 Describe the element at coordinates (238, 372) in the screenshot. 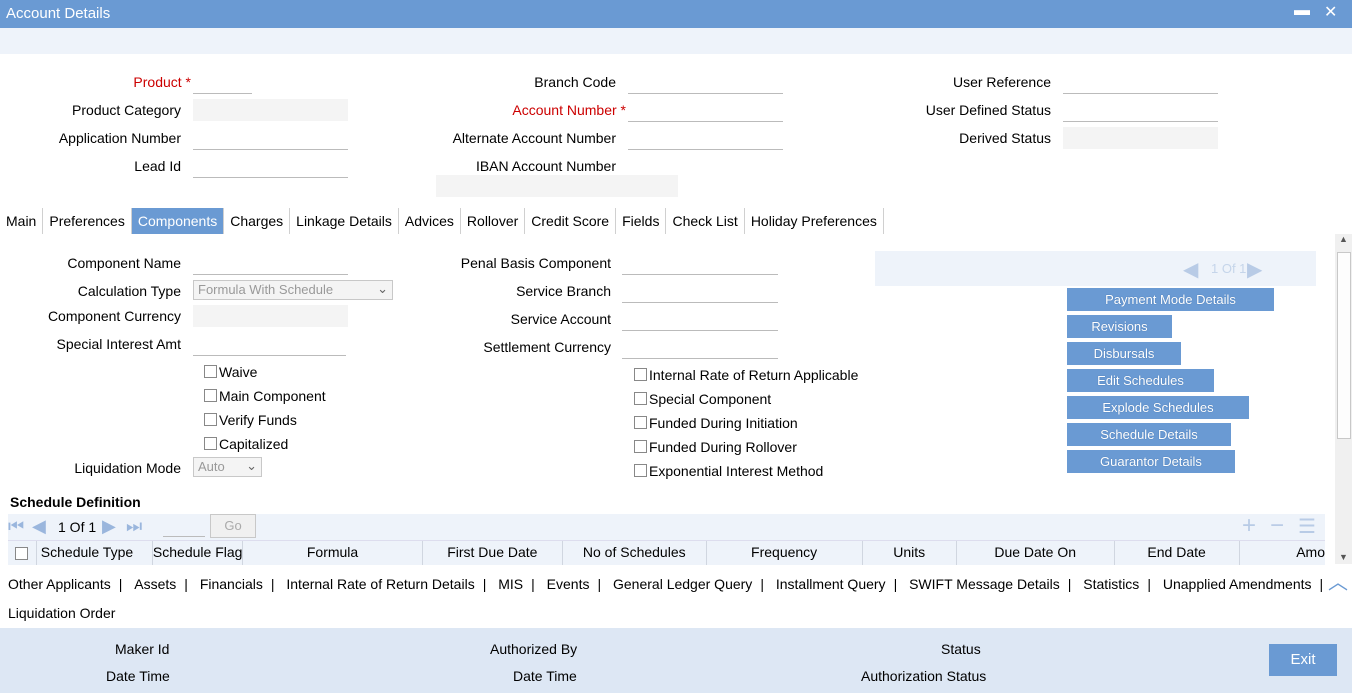

I see `waive-label: Waive` at that location.